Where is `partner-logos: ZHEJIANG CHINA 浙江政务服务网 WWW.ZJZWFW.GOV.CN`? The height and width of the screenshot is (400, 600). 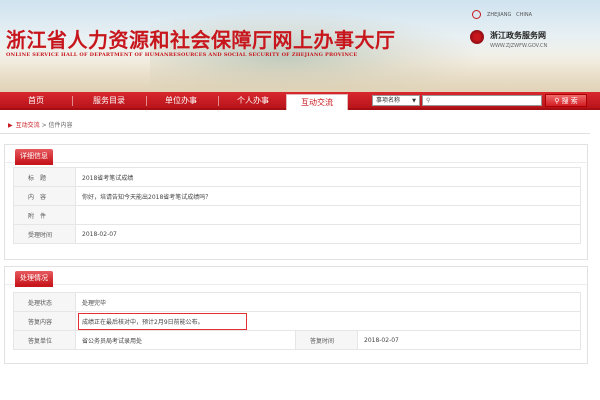 partner-logos: ZHEJIANG CHINA 浙江政务服务网 WWW.ZJZWFW.GOV.CN is located at coordinates (531, 46).